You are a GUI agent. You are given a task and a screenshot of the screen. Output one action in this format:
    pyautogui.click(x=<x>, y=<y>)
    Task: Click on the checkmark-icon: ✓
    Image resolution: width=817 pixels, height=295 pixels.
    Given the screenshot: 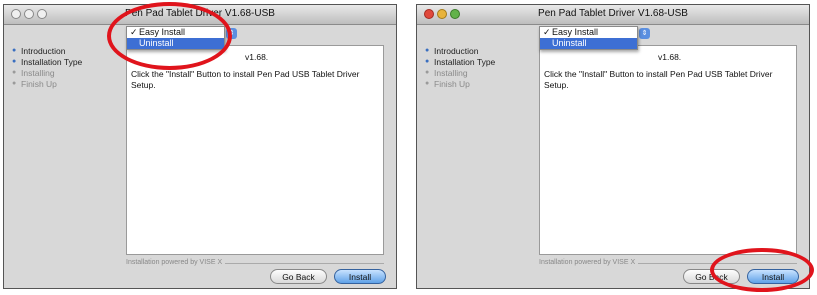 What is the action you would take?
    pyautogui.click(x=547, y=32)
    